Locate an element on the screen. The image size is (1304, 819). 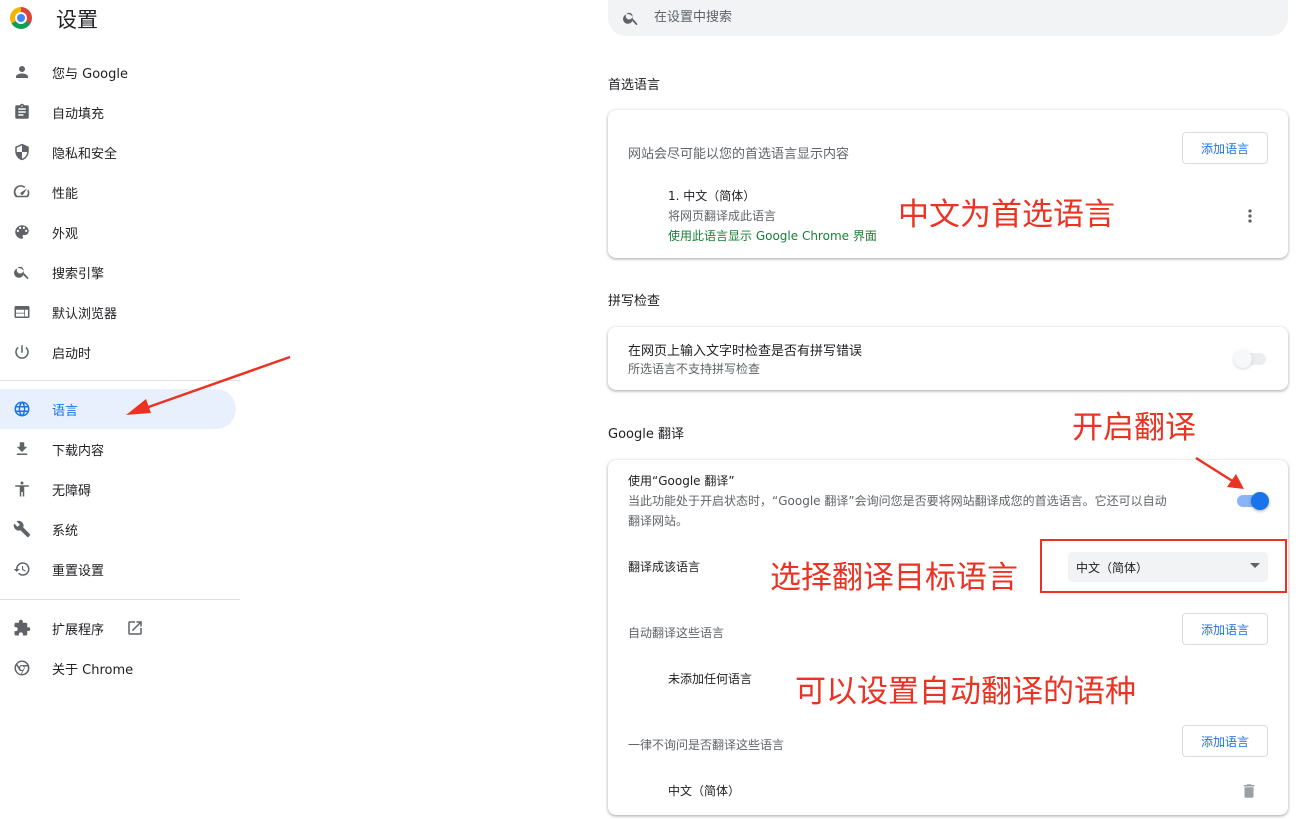
preferred-languages-heading: 首选语言 is located at coordinates (634, 85).